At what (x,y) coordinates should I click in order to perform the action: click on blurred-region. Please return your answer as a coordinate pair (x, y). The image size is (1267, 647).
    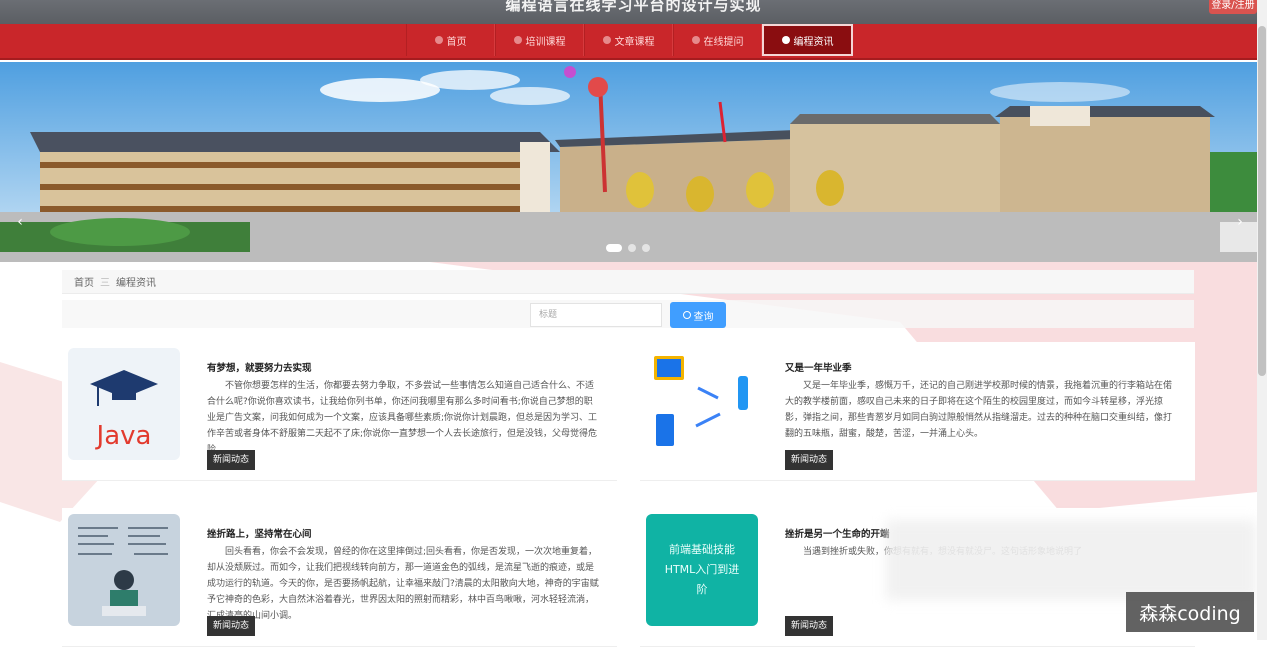
    Looking at the image, I should click on (1071, 560).